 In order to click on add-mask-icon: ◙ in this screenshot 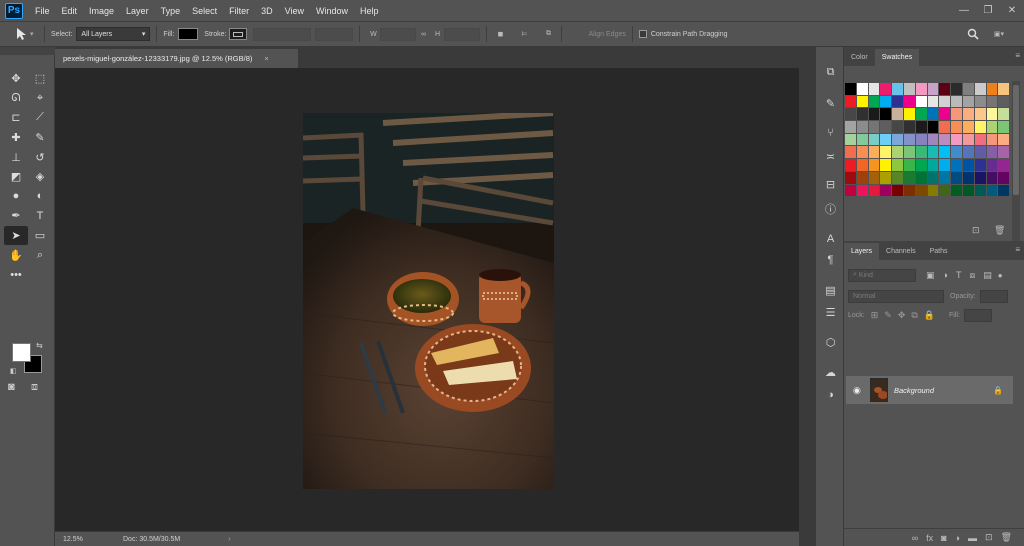, I will do `click(943, 538)`.